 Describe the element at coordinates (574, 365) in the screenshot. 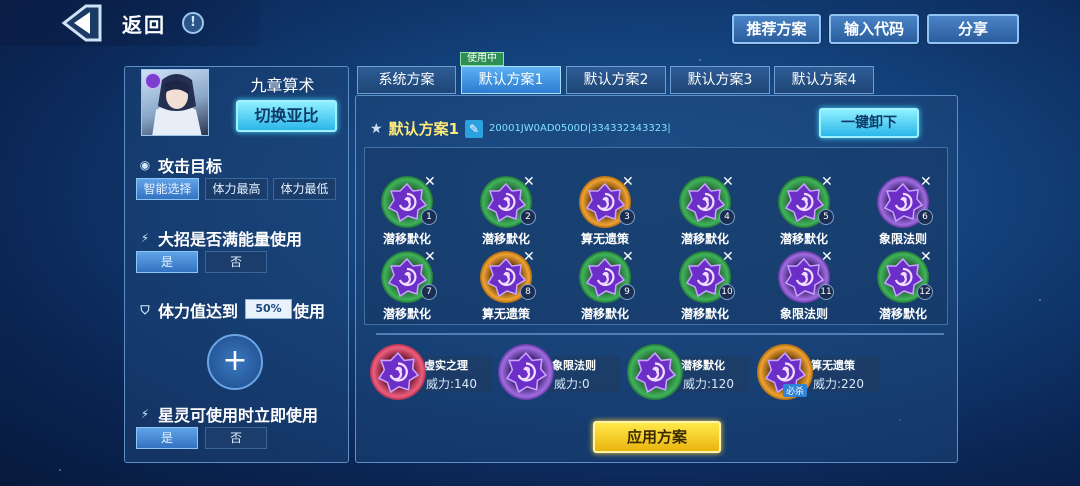

I see `skill-name: 象限法则` at that location.